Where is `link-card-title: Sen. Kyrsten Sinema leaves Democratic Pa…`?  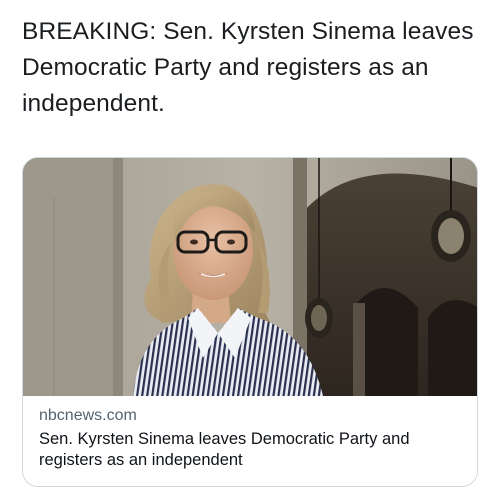
link-card-title: Sen. Kyrsten Sinema leaves Democratic Pa… is located at coordinates (251, 450).